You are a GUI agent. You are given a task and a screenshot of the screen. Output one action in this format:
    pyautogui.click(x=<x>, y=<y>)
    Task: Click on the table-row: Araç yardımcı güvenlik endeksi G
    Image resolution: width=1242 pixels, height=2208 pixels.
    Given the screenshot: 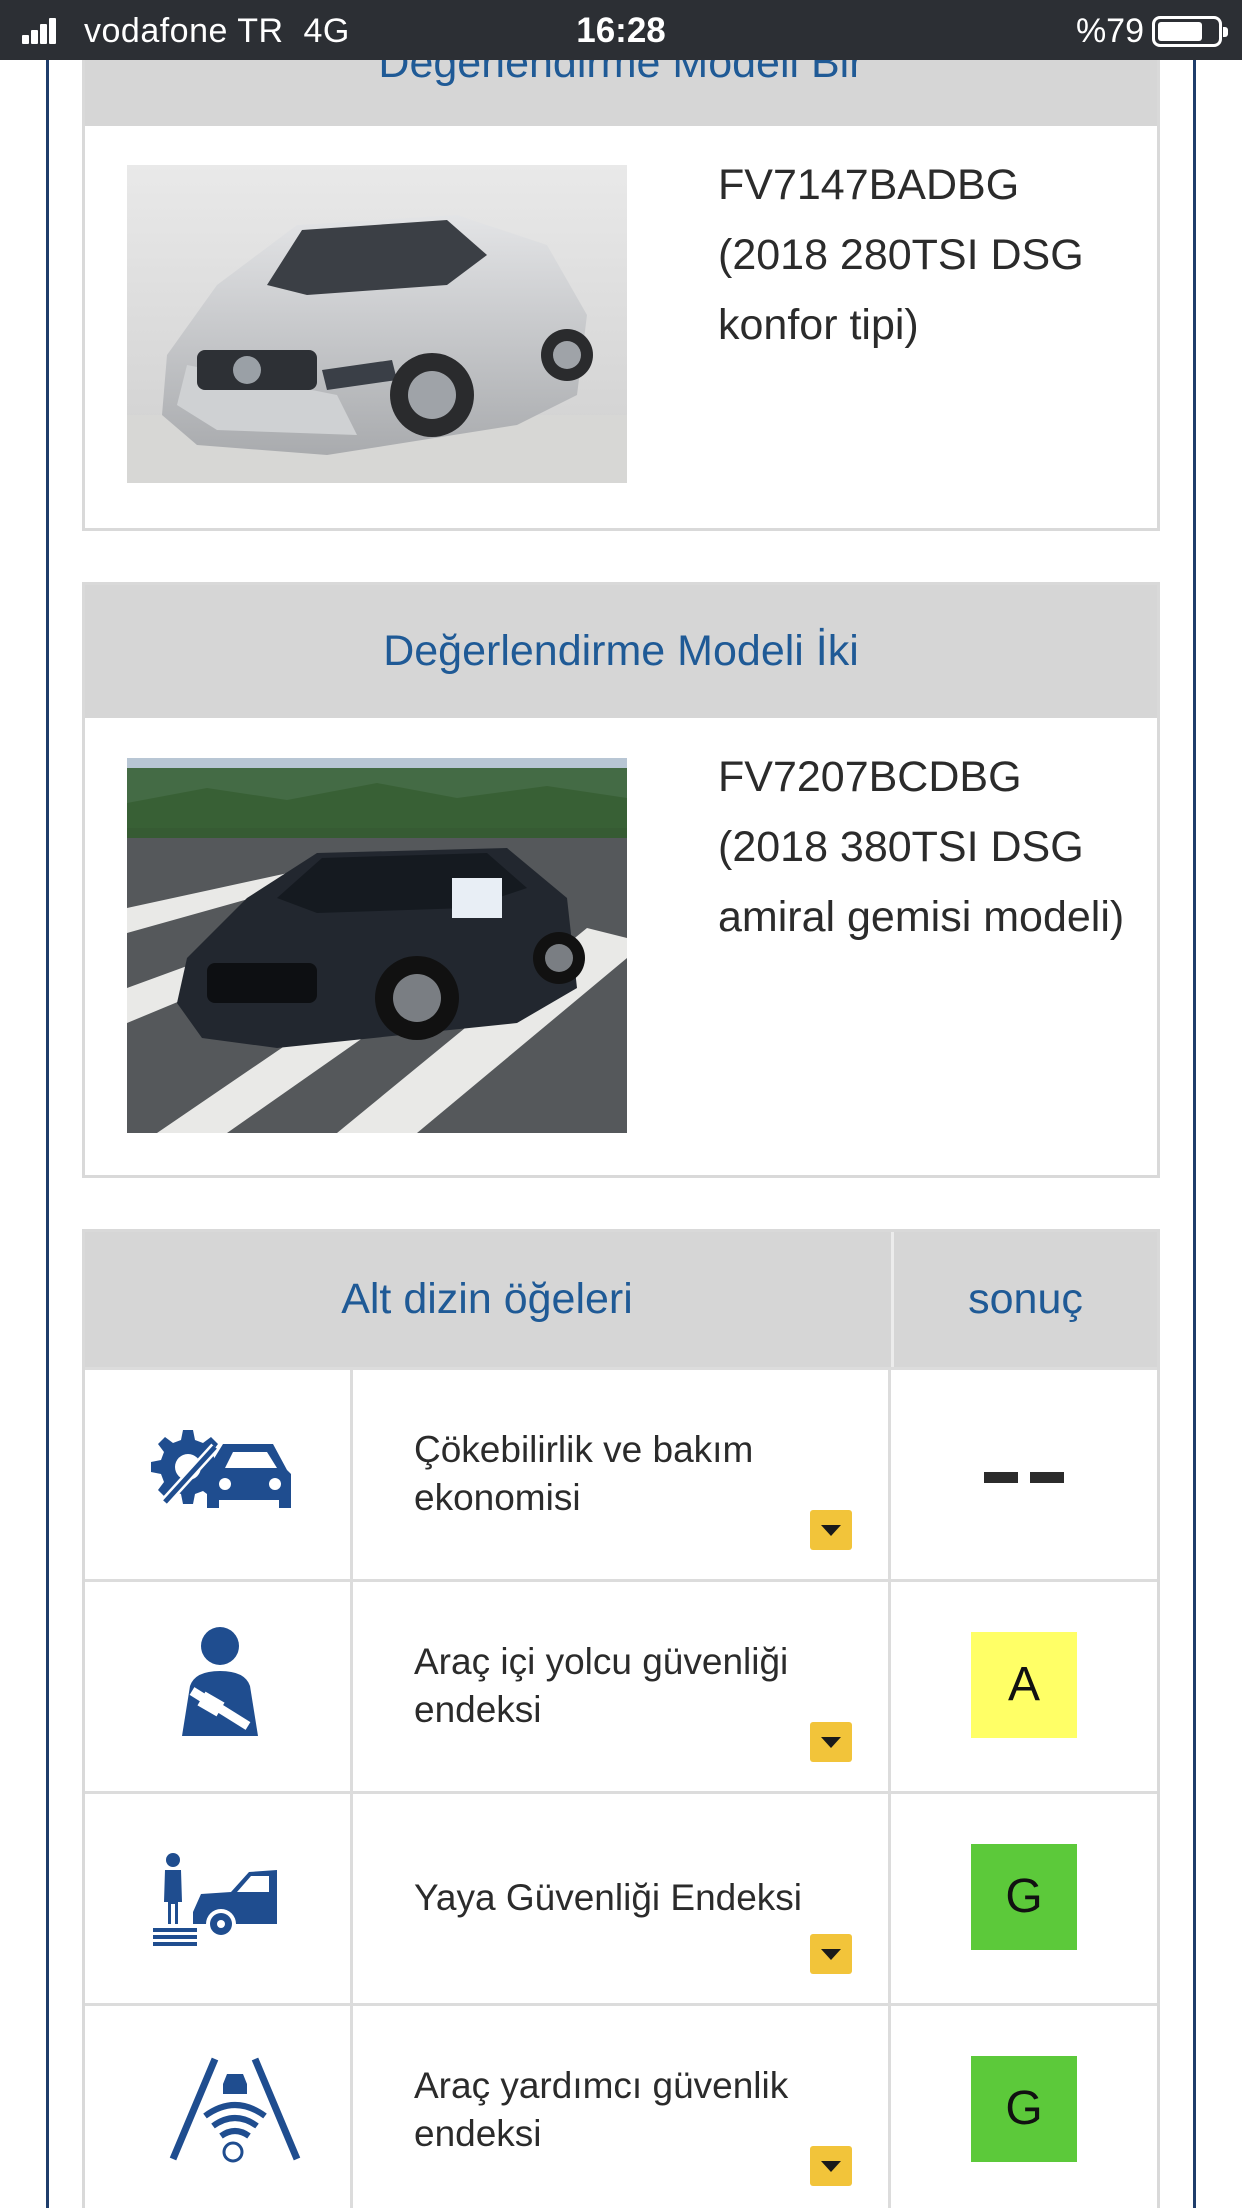 What is the action you would take?
    pyautogui.click(x=621, y=2105)
    